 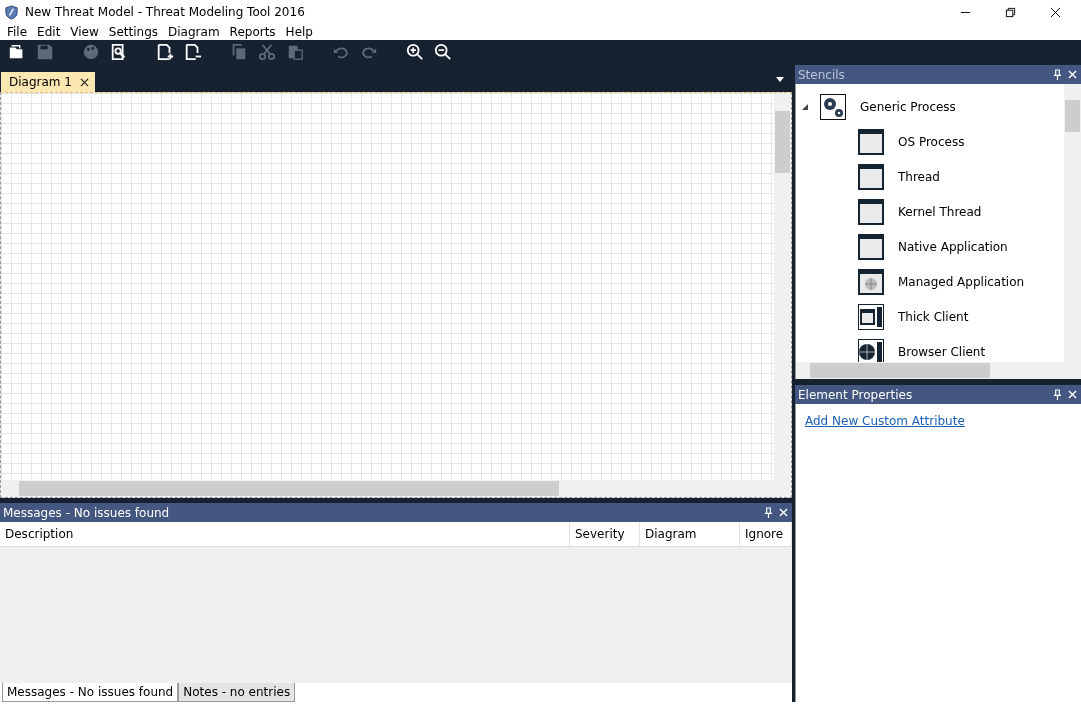 What do you see at coordinates (237, 692) in the screenshot?
I see `panel-tab: Notes - no entries` at bounding box center [237, 692].